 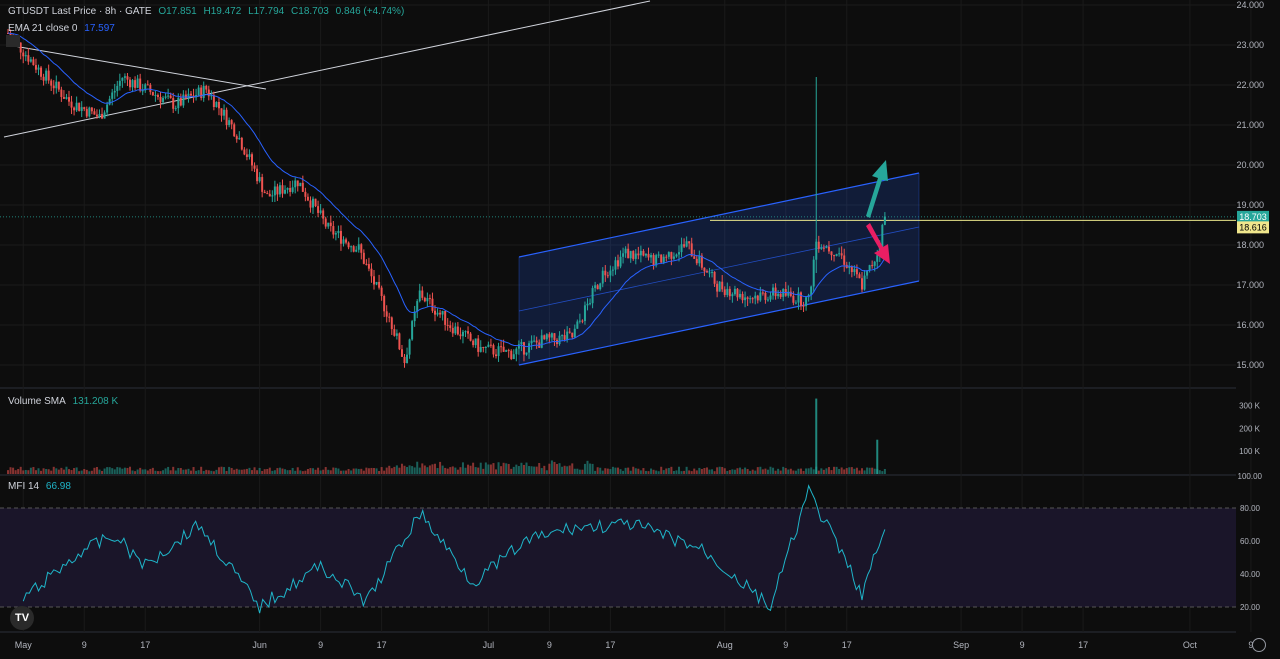 What do you see at coordinates (22, 618) in the screenshot?
I see `tradingview-logo-icon: TV` at bounding box center [22, 618].